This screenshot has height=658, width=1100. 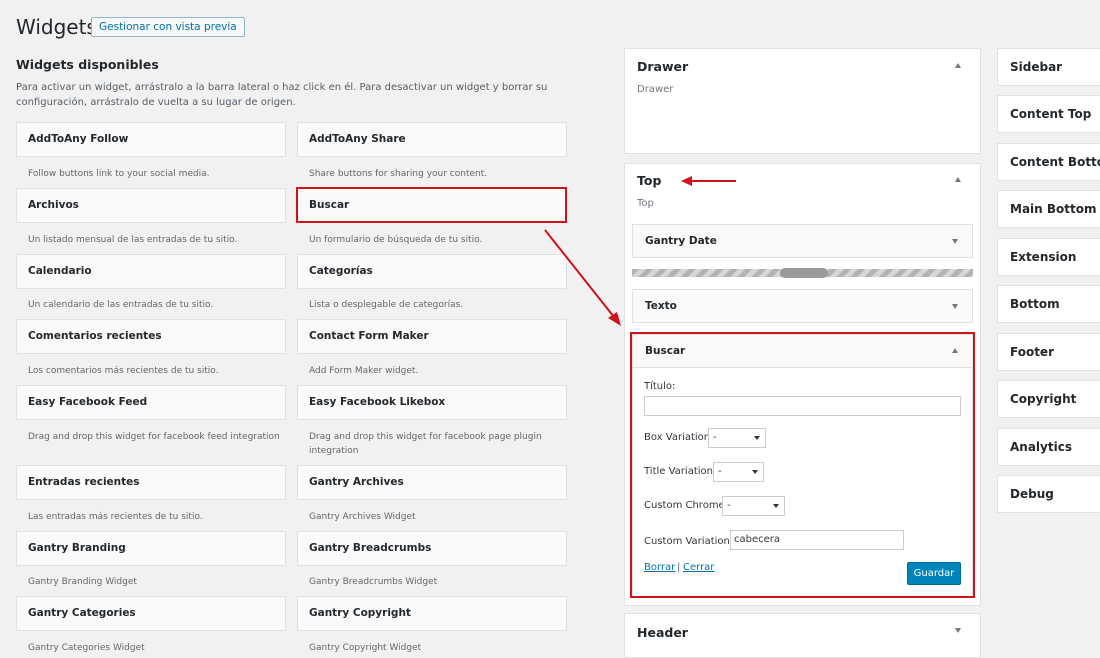 What do you see at coordinates (579, 273) in the screenshot?
I see `arrow-to-buscar-form` at bounding box center [579, 273].